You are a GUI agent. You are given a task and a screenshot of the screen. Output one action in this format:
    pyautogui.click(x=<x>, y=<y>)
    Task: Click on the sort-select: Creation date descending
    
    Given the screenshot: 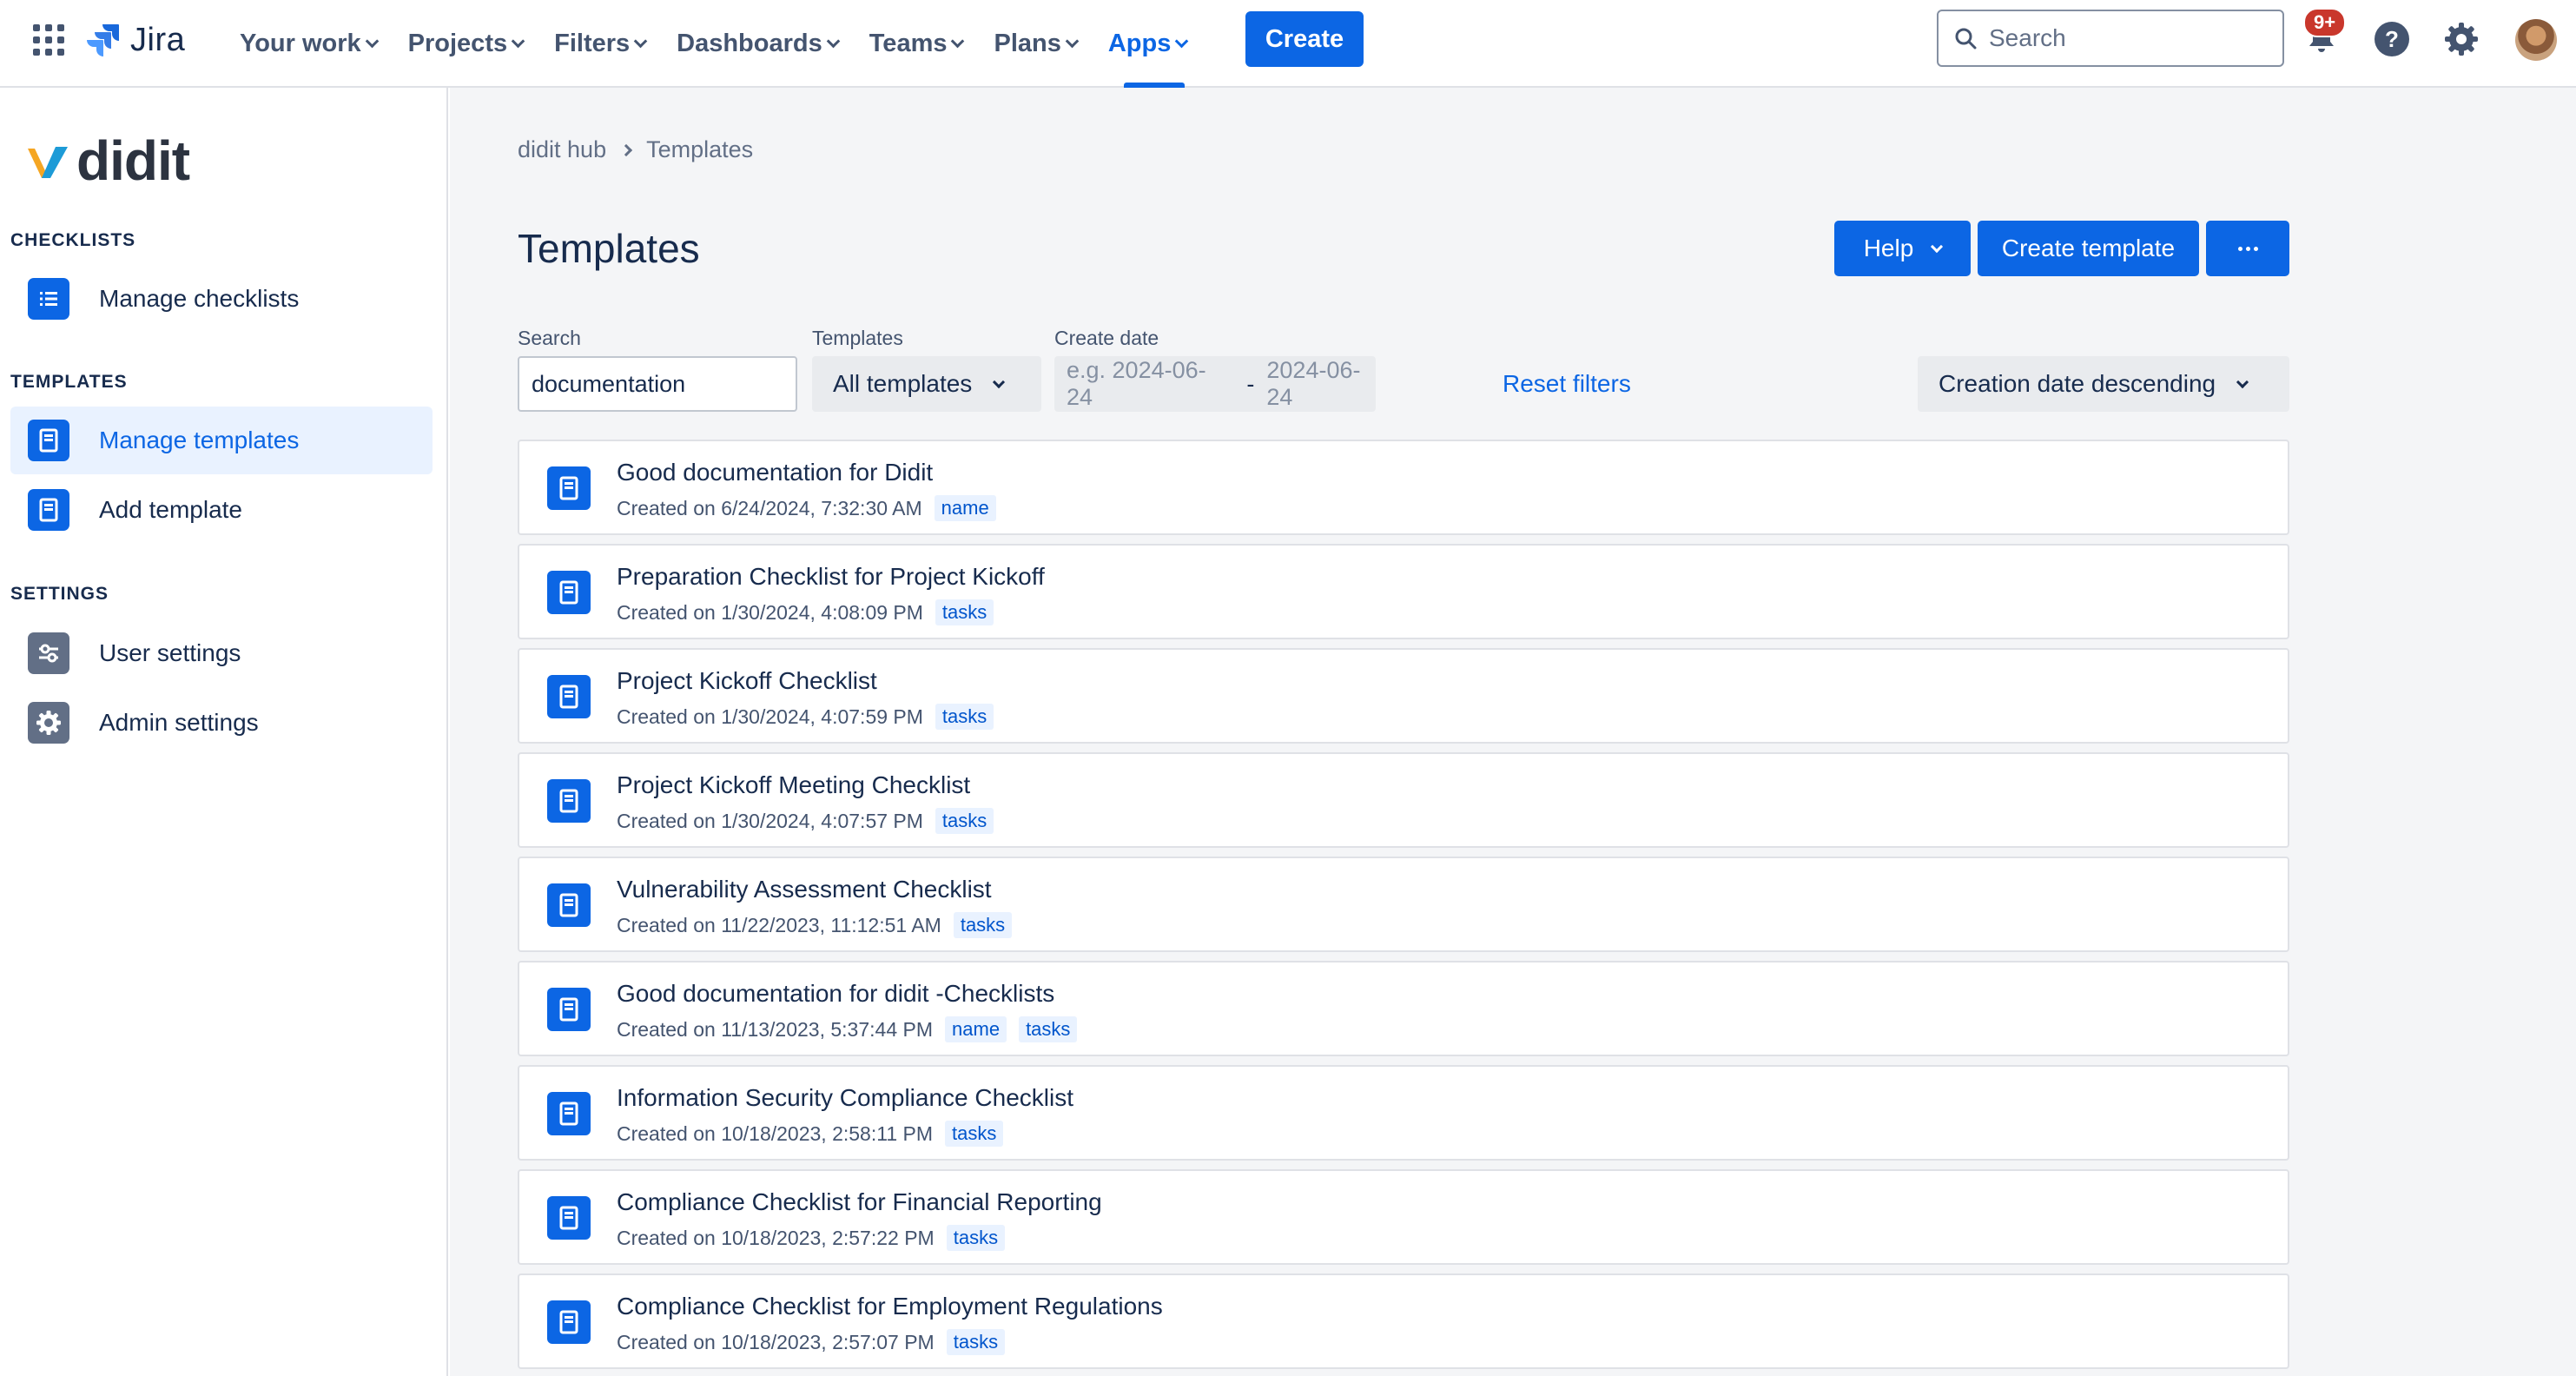 What is the action you would take?
    pyautogui.click(x=2103, y=384)
    